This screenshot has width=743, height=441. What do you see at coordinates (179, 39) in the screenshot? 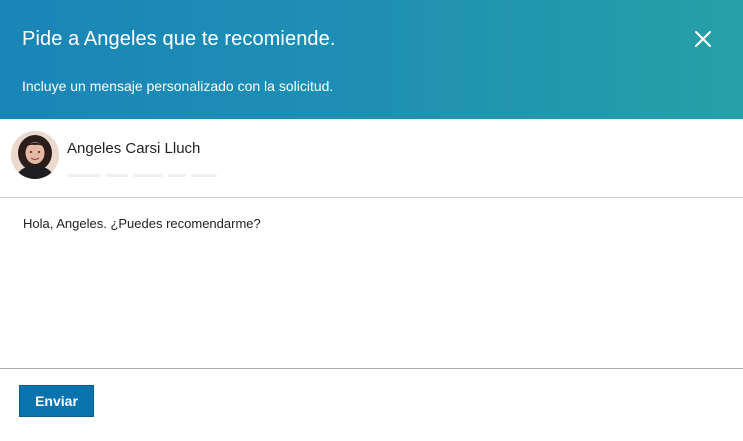
I see `dialog-title: Pide a Angeles que te recomiende.` at bounding box center [179, 39].